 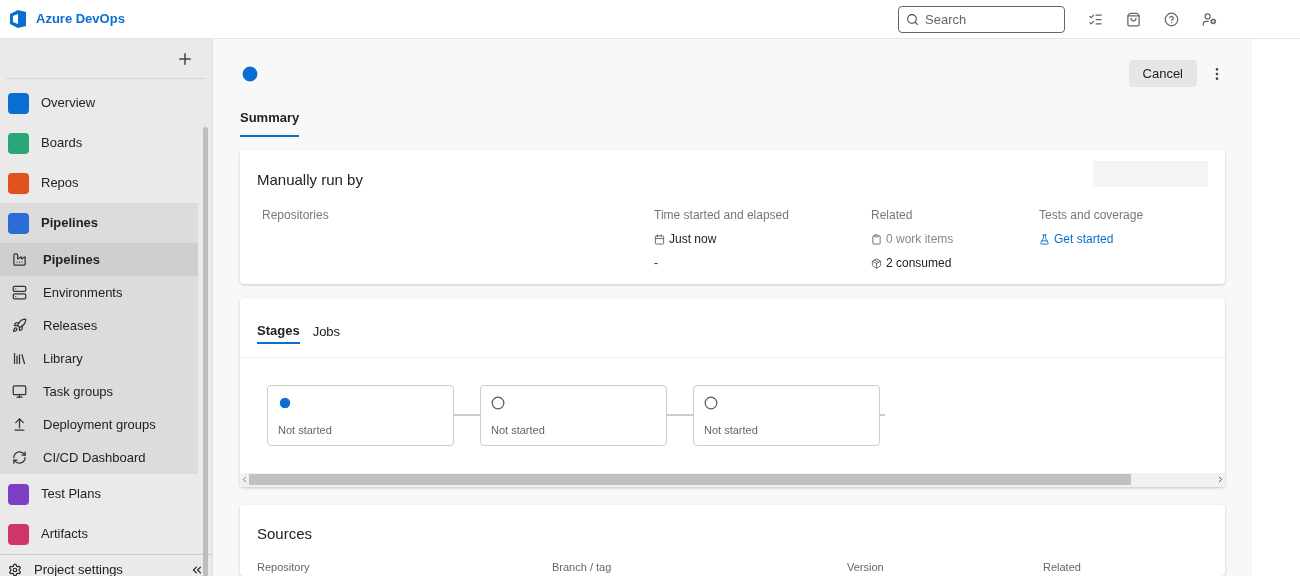 What do you see at coordinates (919, 264) in the screenshot?
I see `field-value: 2 consumed` at bounding box center [919, 264].